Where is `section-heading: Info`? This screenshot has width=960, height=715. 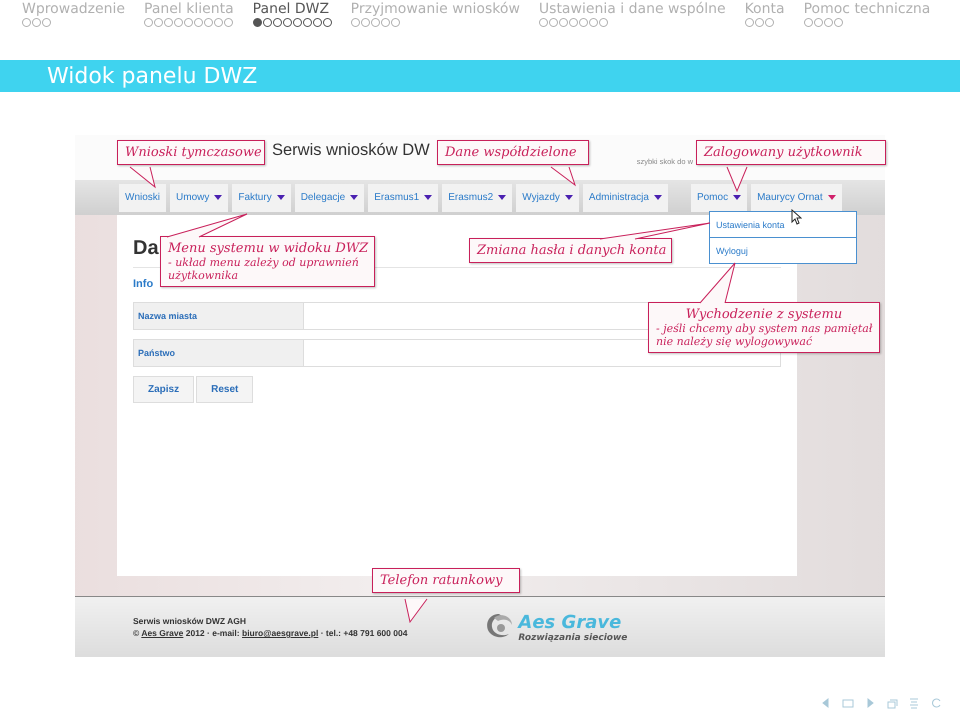 section-heading: Info is located at coordinates (143, 285).